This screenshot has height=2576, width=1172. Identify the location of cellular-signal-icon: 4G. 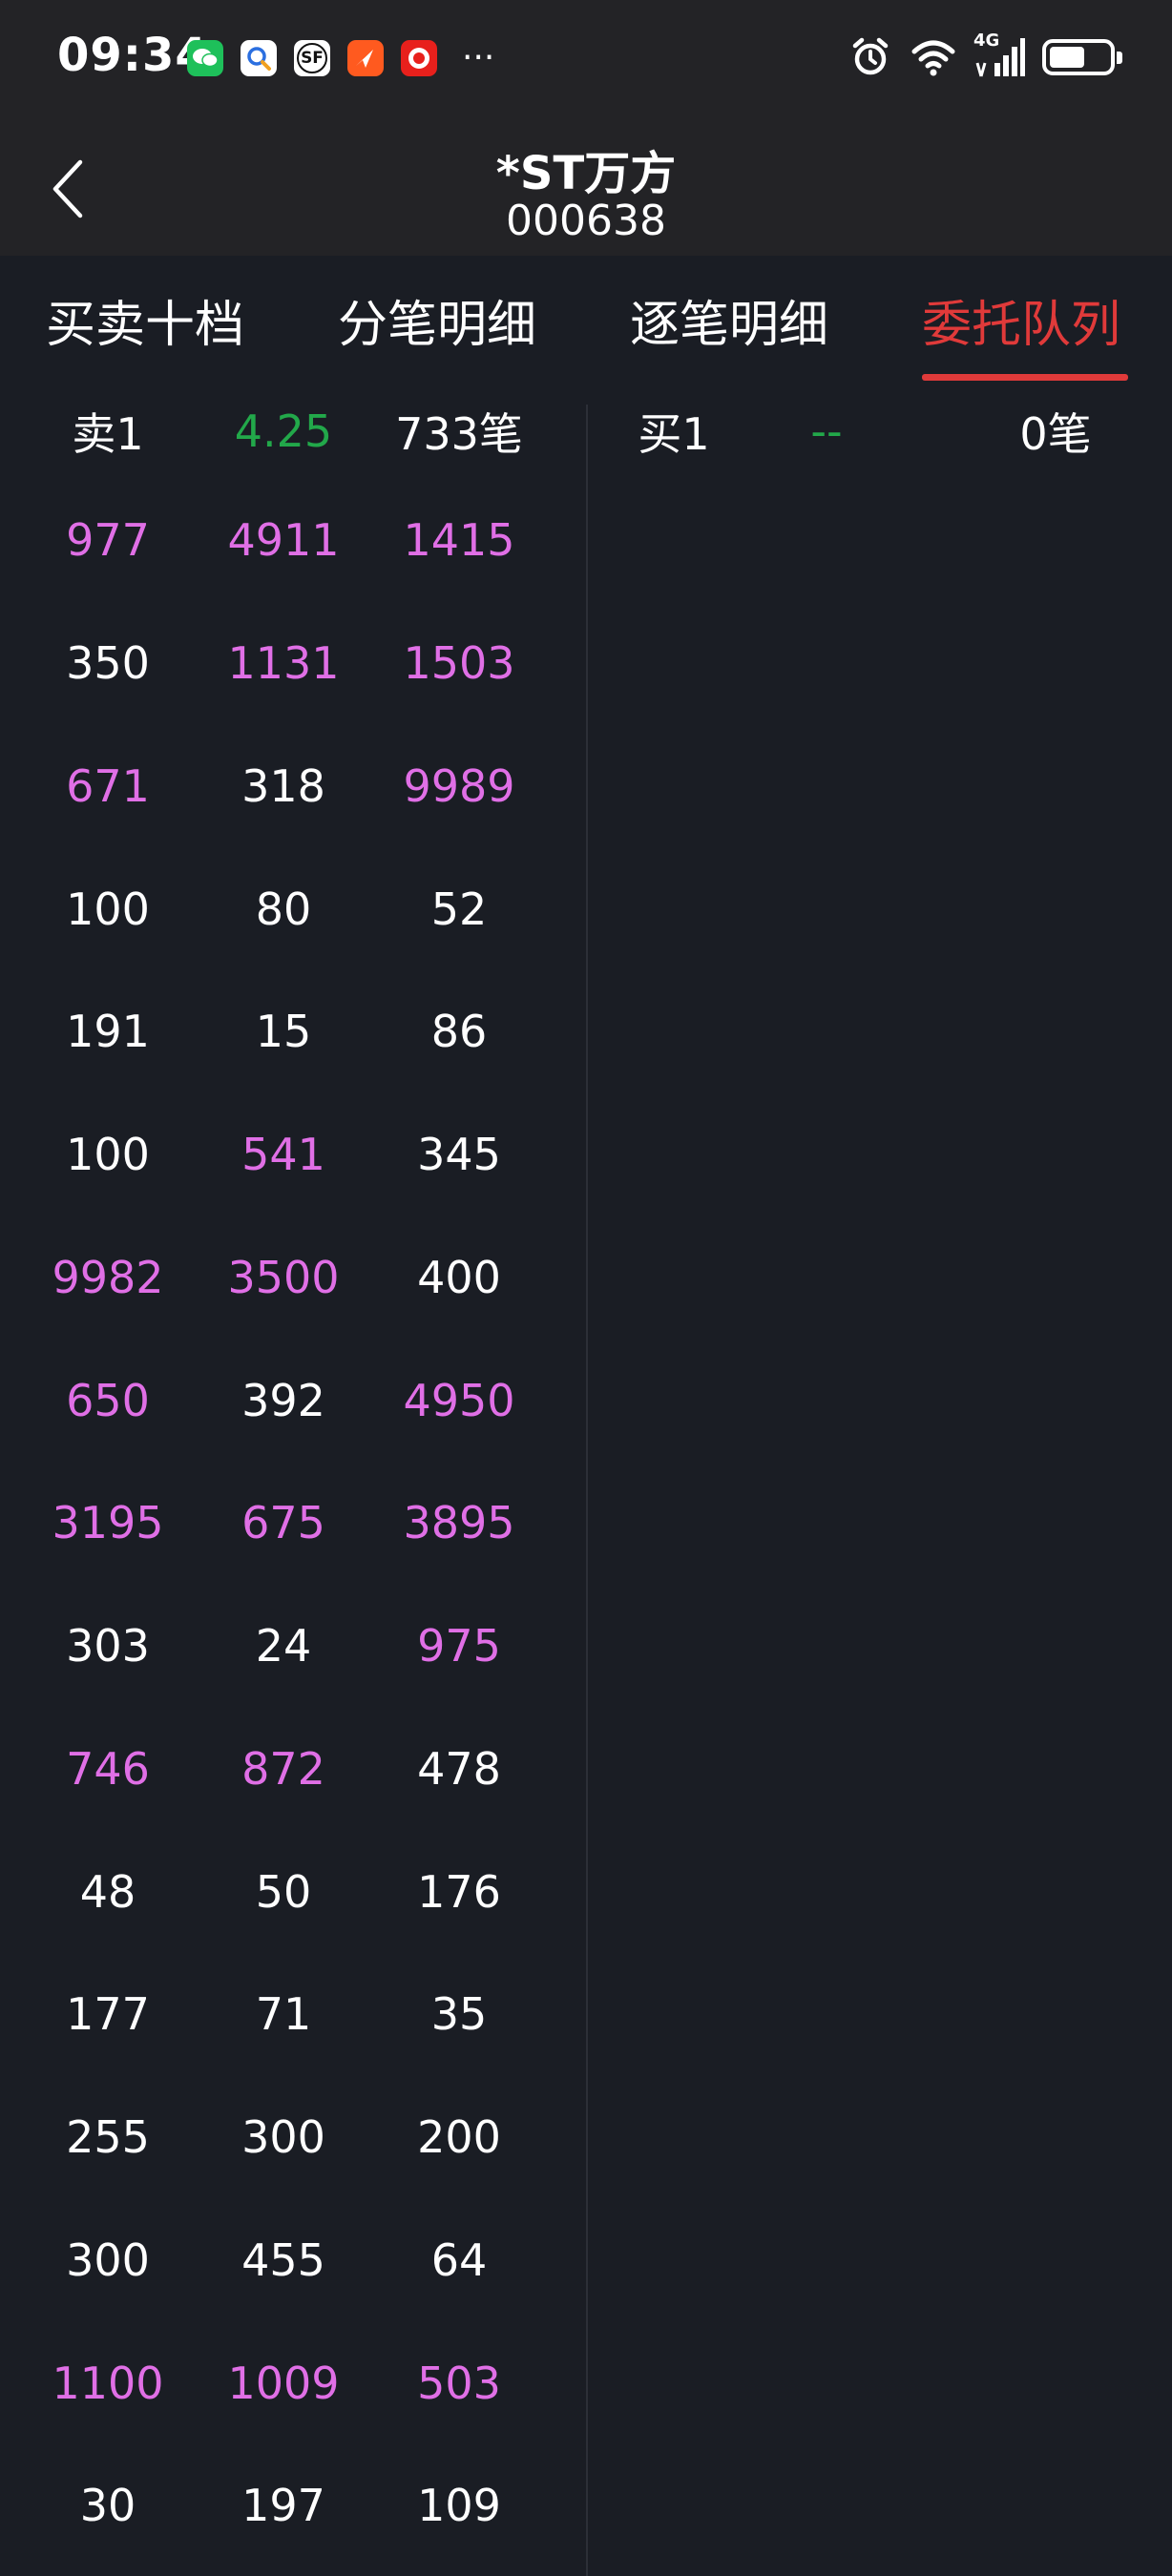
(999, 55).